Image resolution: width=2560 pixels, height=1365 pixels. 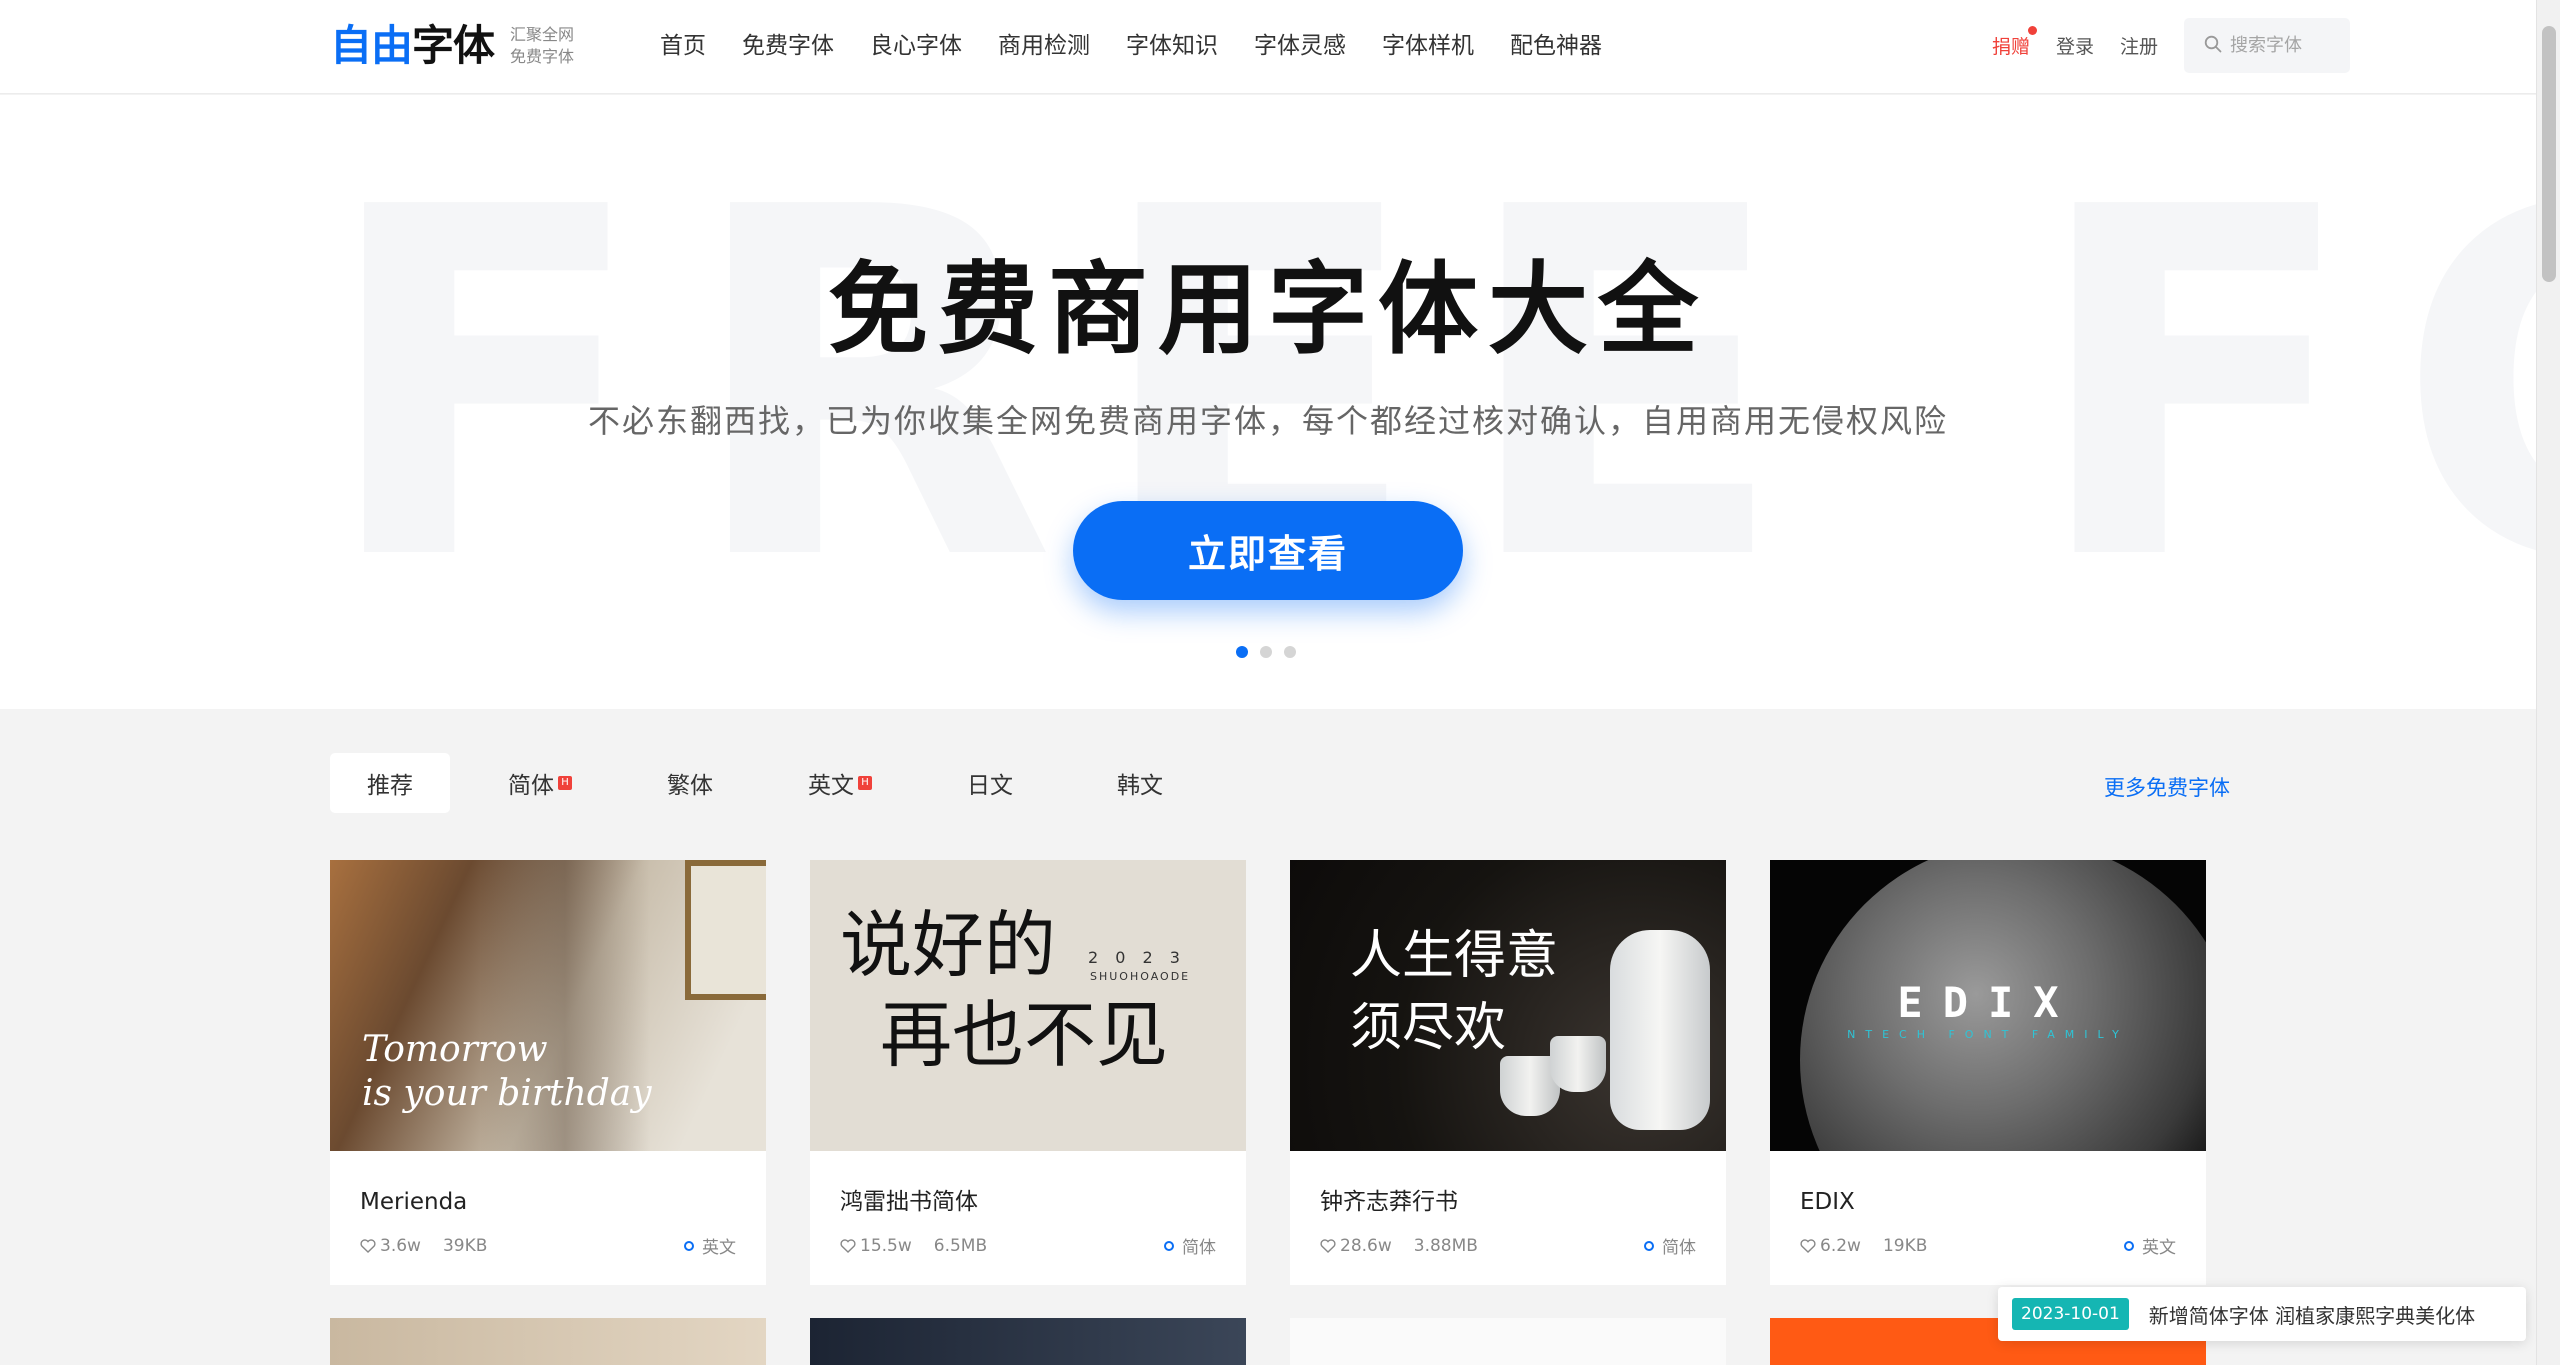 I want to click on category-tabs: 推荐 简体 H 繁体 英文 H 日文 韩文, so click(x=780, y=783).